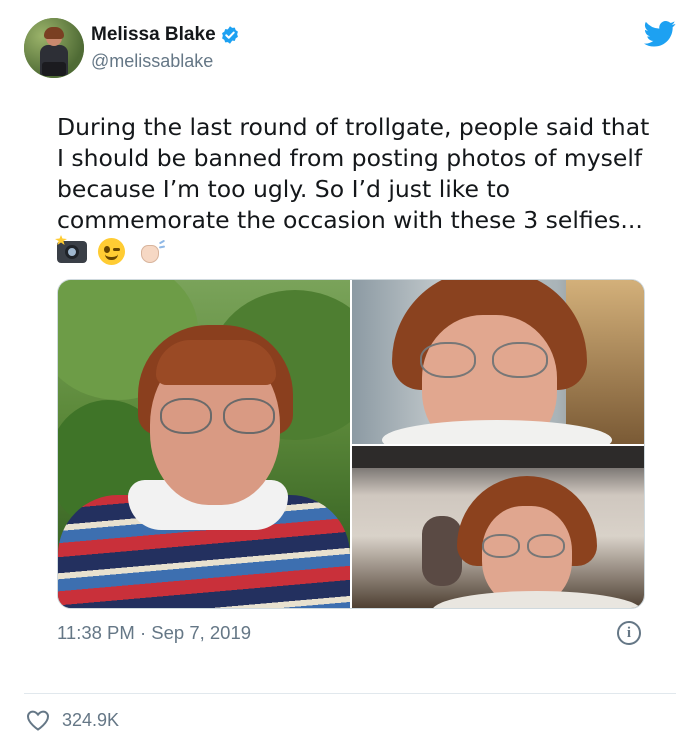 Image resolution: width=700 pixels, height=747 pixels. What do you see at coordinates (229, 35) in the screenshot?
I see `verified-badge-icon` at bounding box center [229, 35].